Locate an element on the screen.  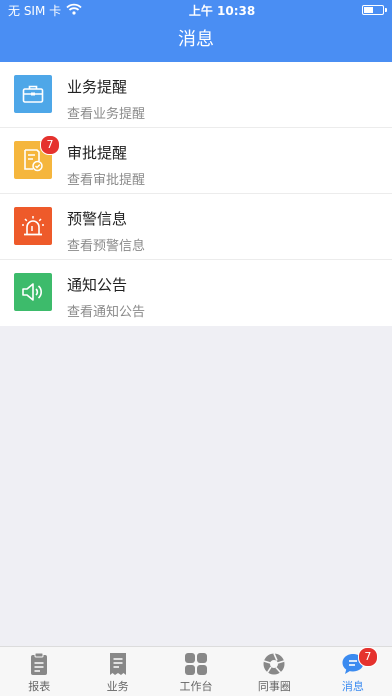
tab-reports: 报表 is located at coordinates (39, 671).